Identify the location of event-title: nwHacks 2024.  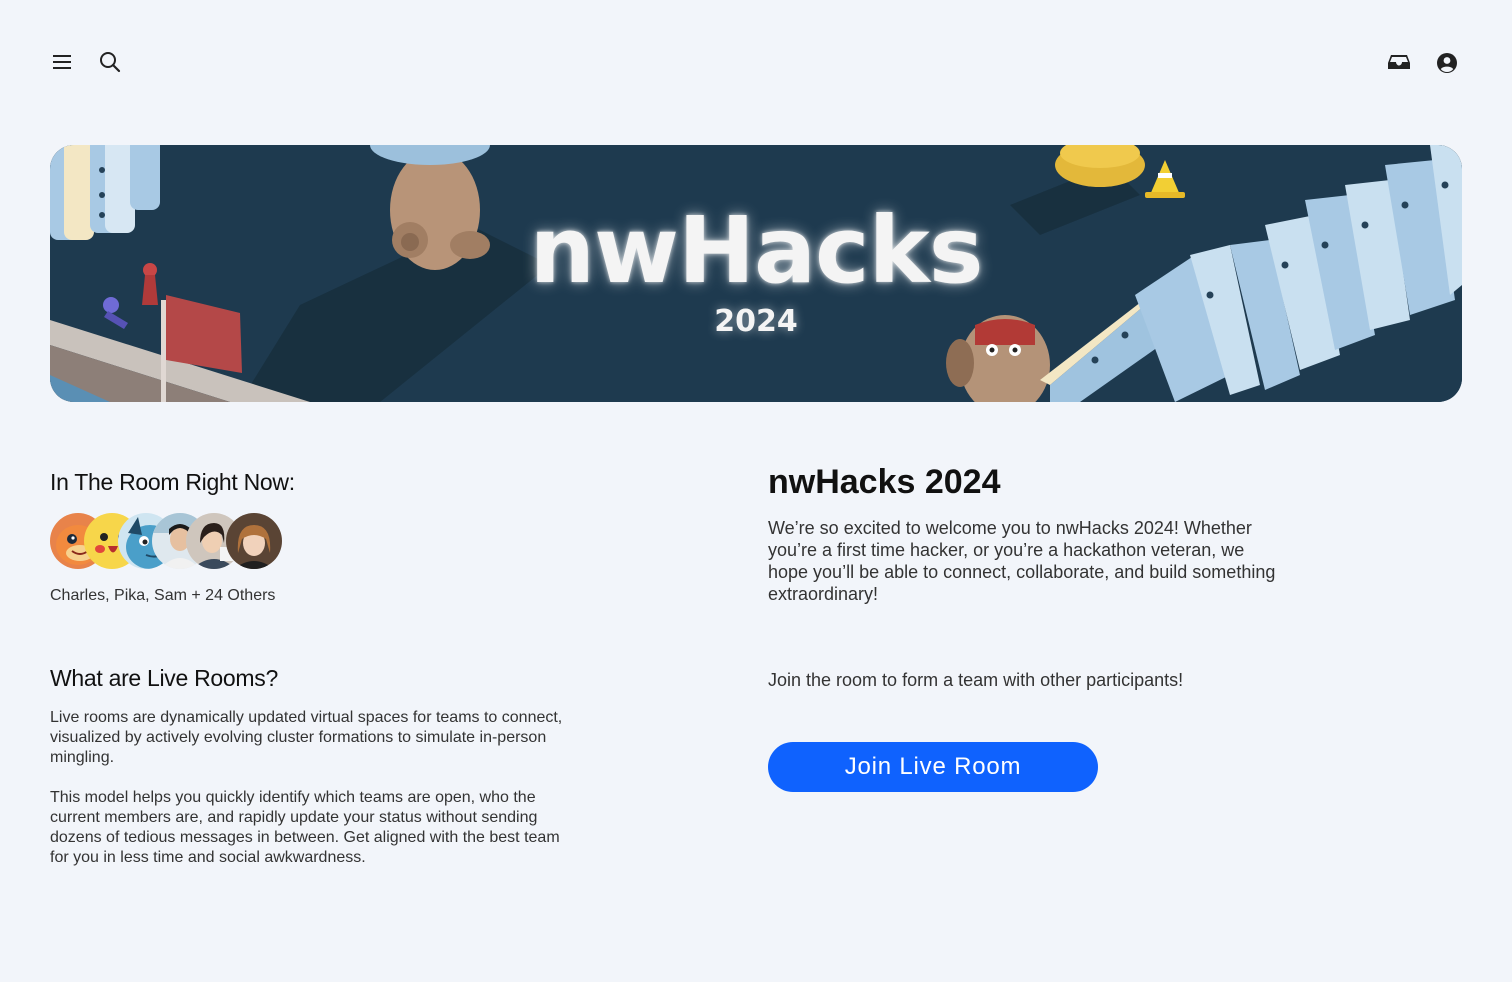
(884, 482).